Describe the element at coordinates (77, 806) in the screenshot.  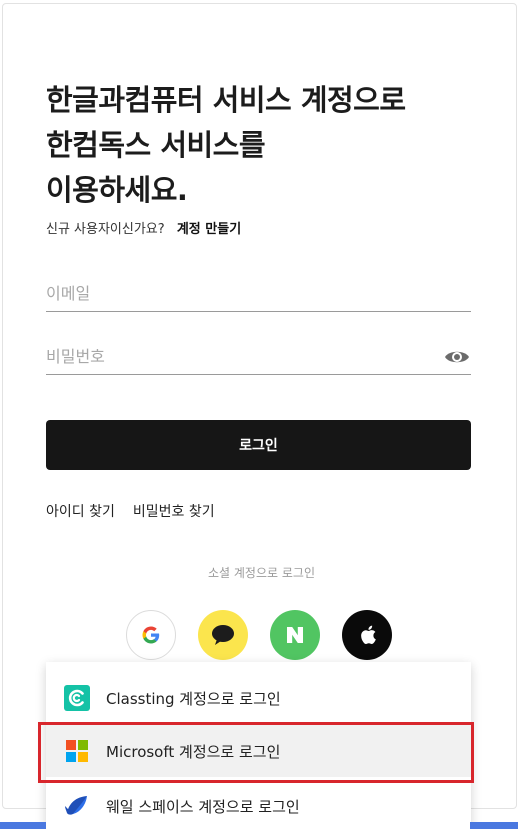
I see `whale-icon` at that location.